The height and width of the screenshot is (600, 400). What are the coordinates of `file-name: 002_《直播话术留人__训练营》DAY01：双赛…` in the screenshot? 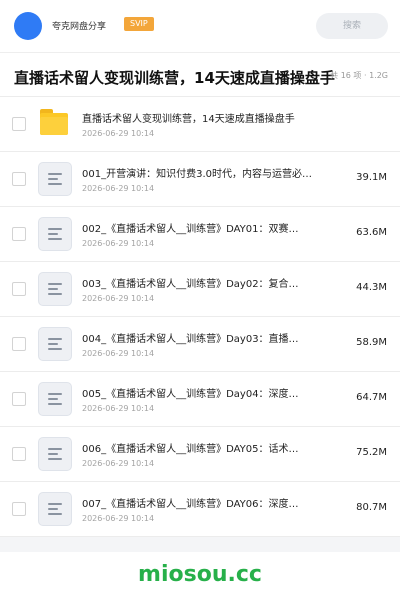 It's located at (200, 227).